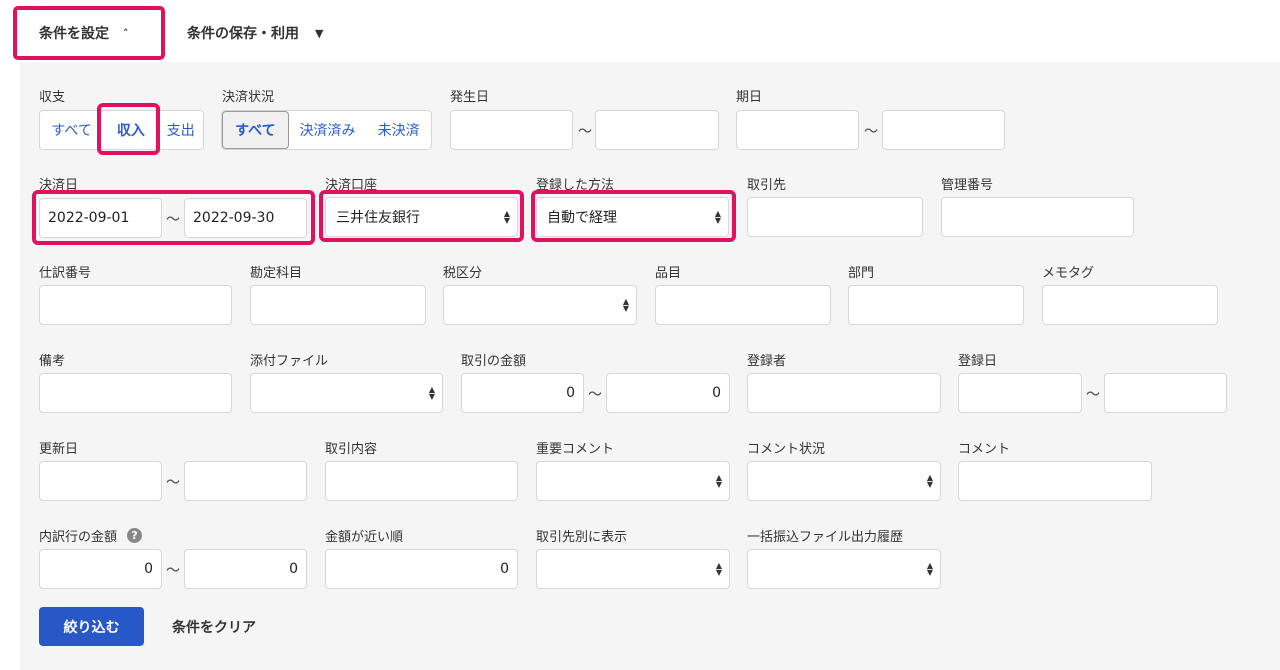 The height and width of the screenshot is (670, 1280). What do you see at coordinates (522, 393) in the screenshot?
I see `amount-from-input: 0` at bounding box center [522, 393].